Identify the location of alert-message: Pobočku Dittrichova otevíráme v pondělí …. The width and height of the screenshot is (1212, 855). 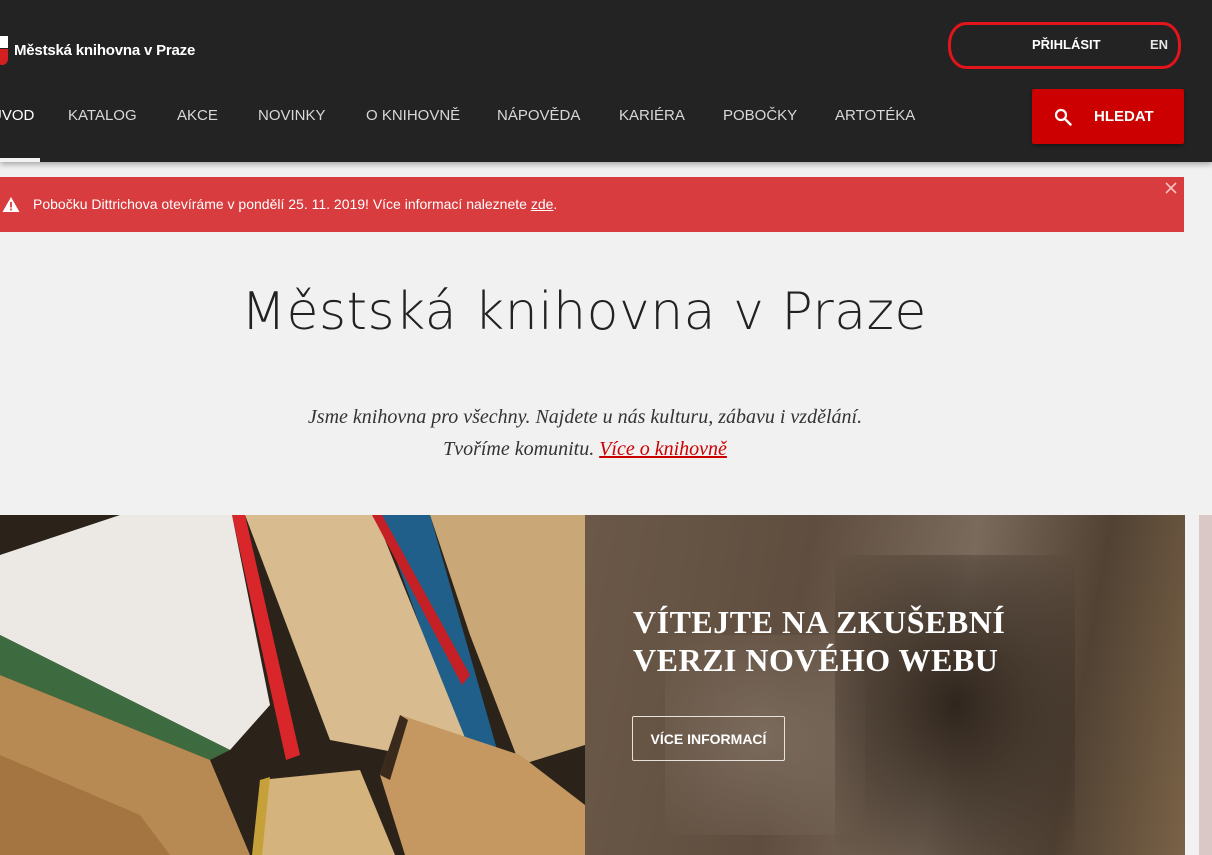
(295, 204).